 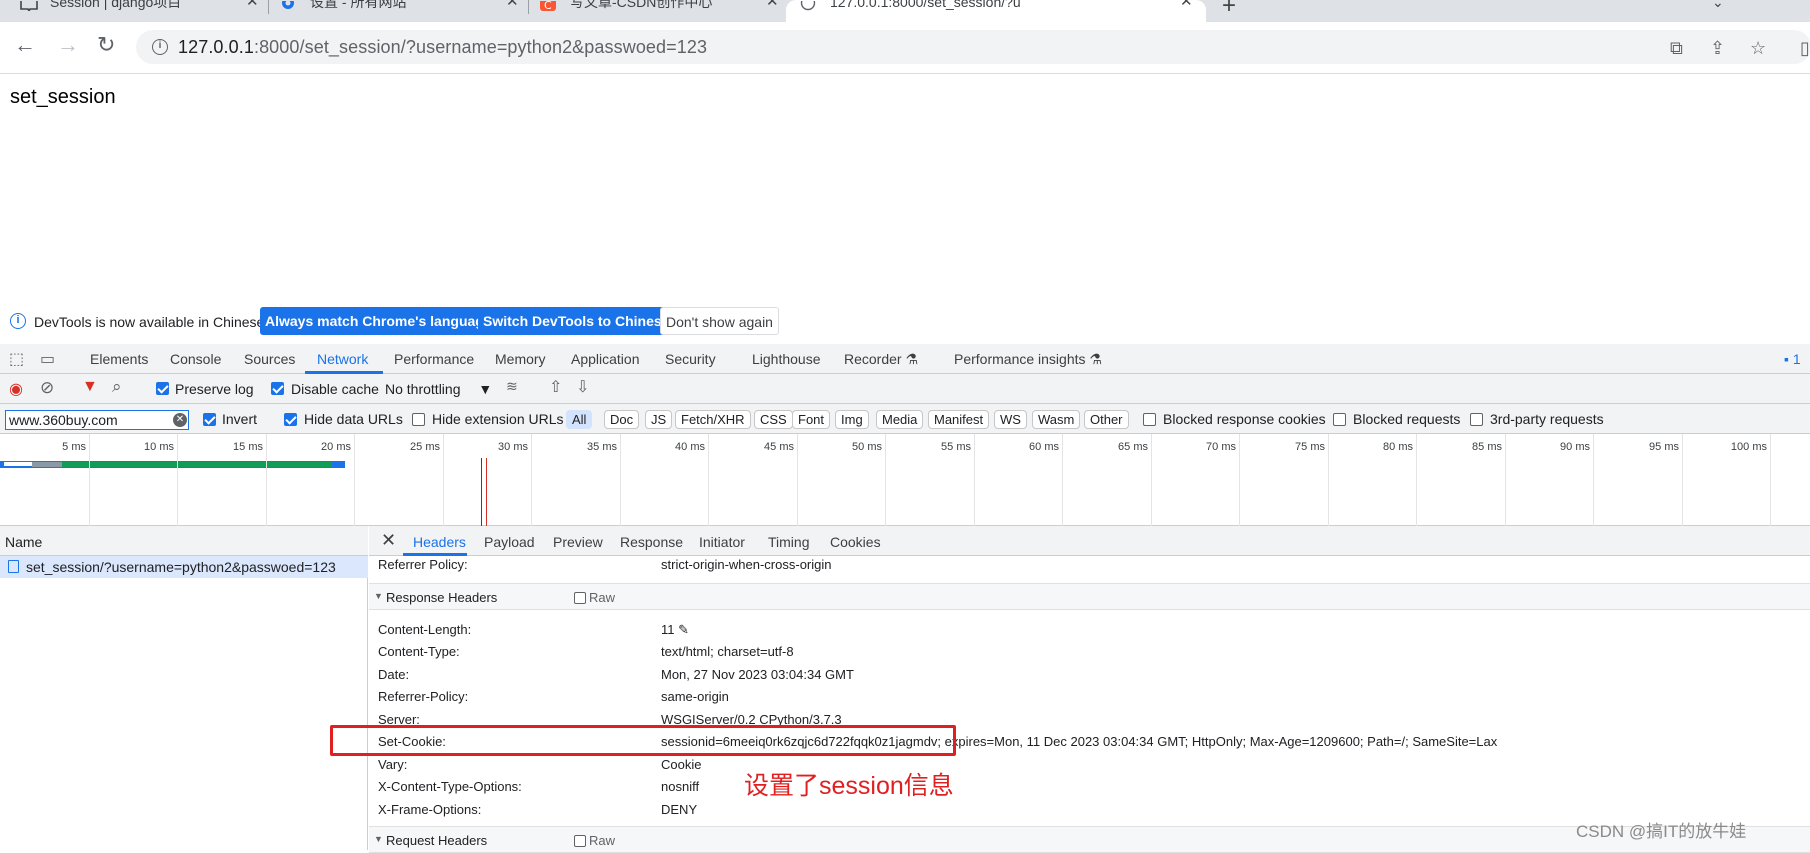 What do you see at coordinates (1718, 5) in the screenshot?
I see `minimize-icon: ⌄` at bounding box center [1718, 5].